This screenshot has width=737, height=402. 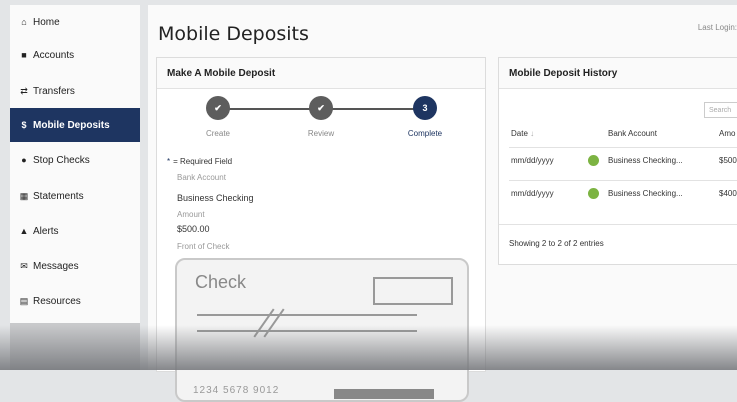 What do you see at coordinates (24, 300) in the screenshot?
I see `book-icon: ▤` at bounding box center [24, 300].